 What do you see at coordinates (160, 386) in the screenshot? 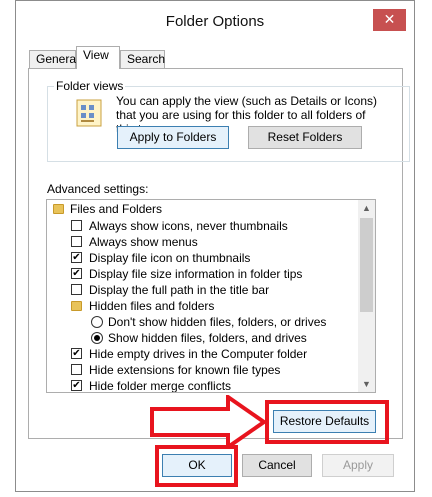
I see `list-item-label: Hide folder merge conflicts` at bounding box center [160, 386].